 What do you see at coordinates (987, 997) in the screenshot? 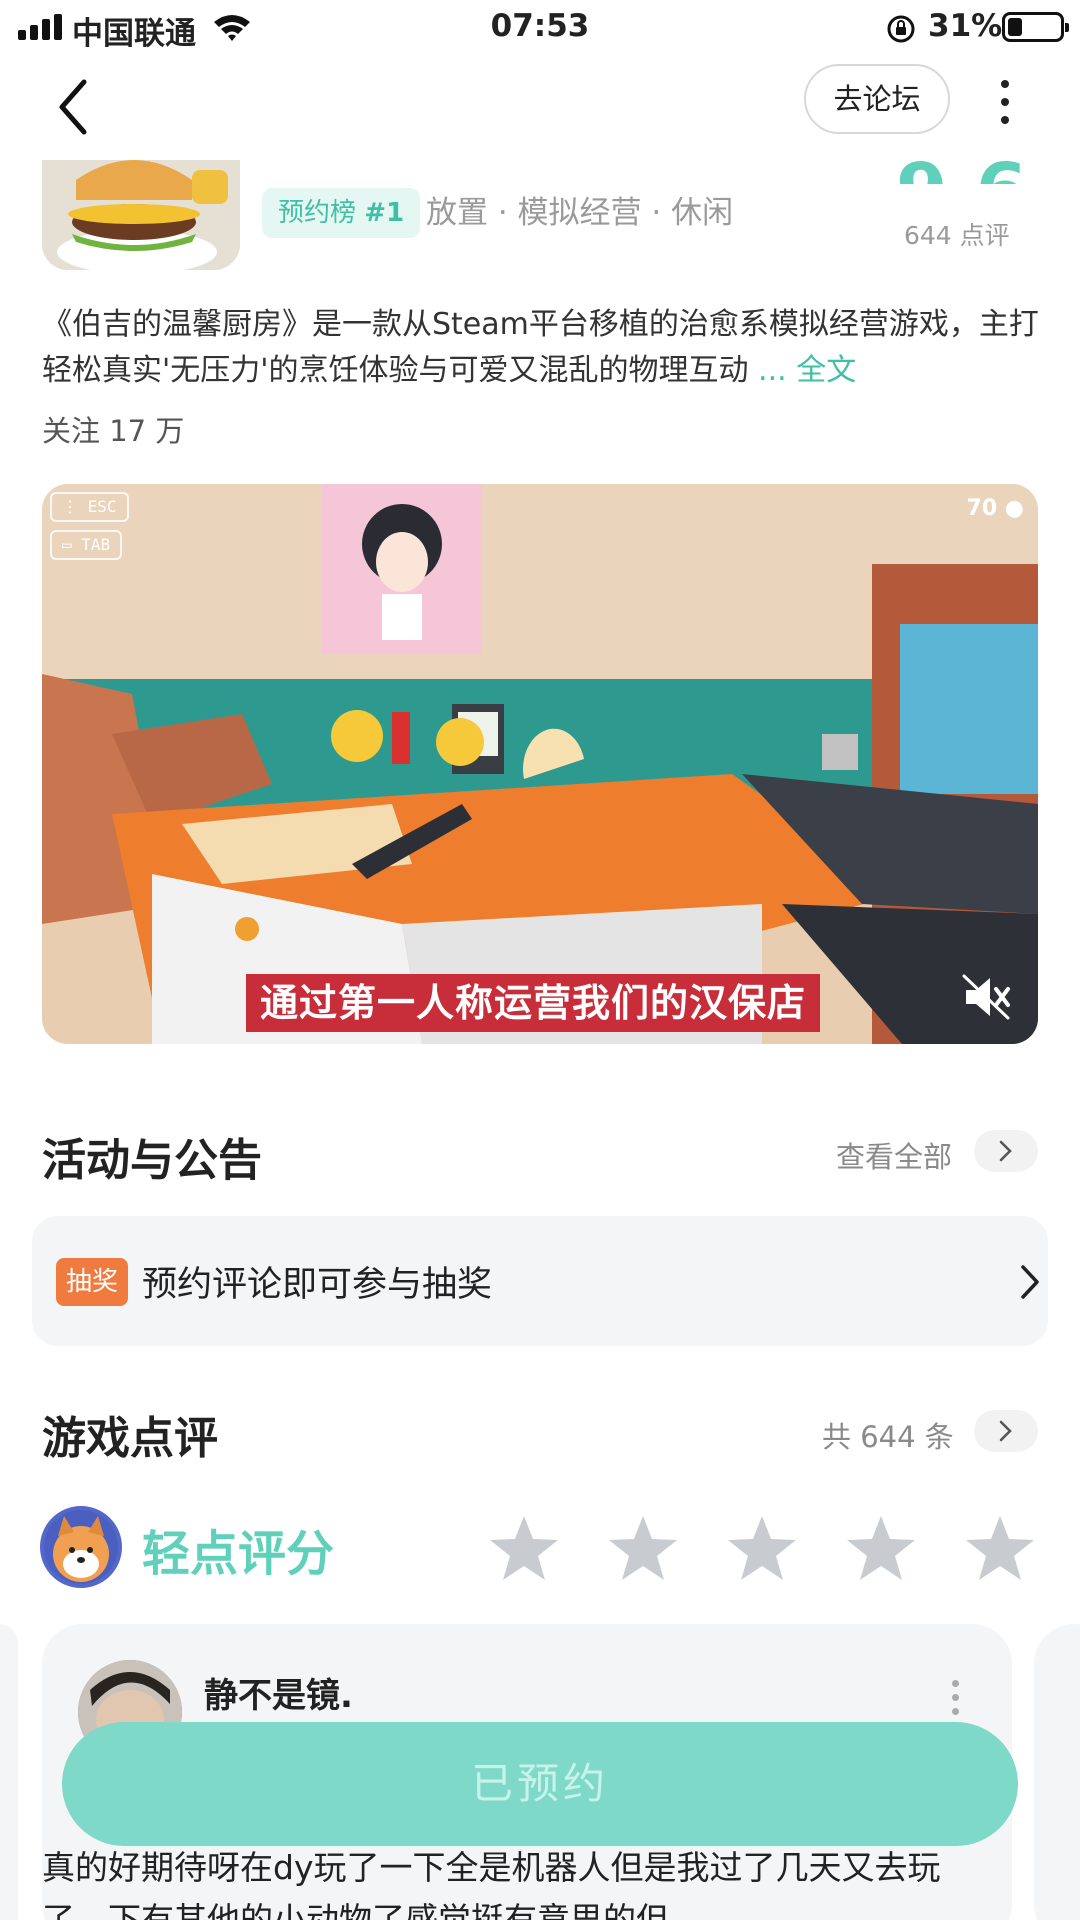
I see `mute-icon` at bounding box center [987, 997].